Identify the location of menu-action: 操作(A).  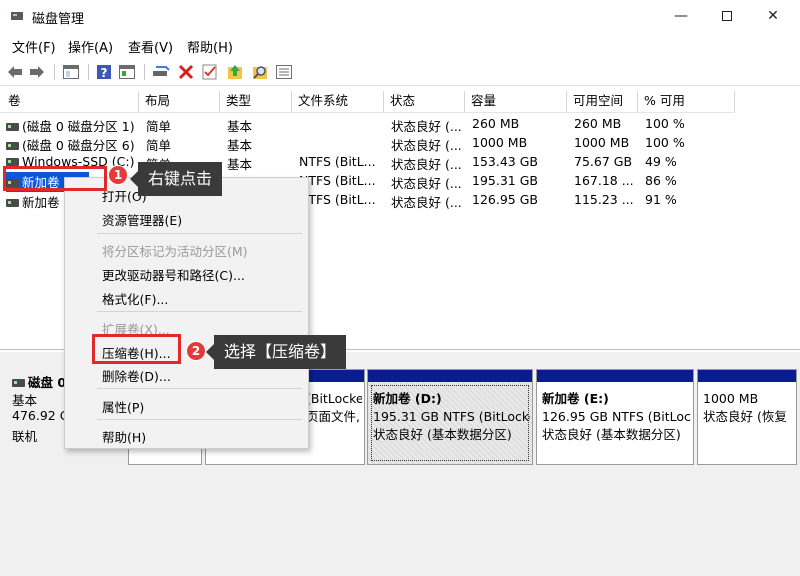
(90, 46).